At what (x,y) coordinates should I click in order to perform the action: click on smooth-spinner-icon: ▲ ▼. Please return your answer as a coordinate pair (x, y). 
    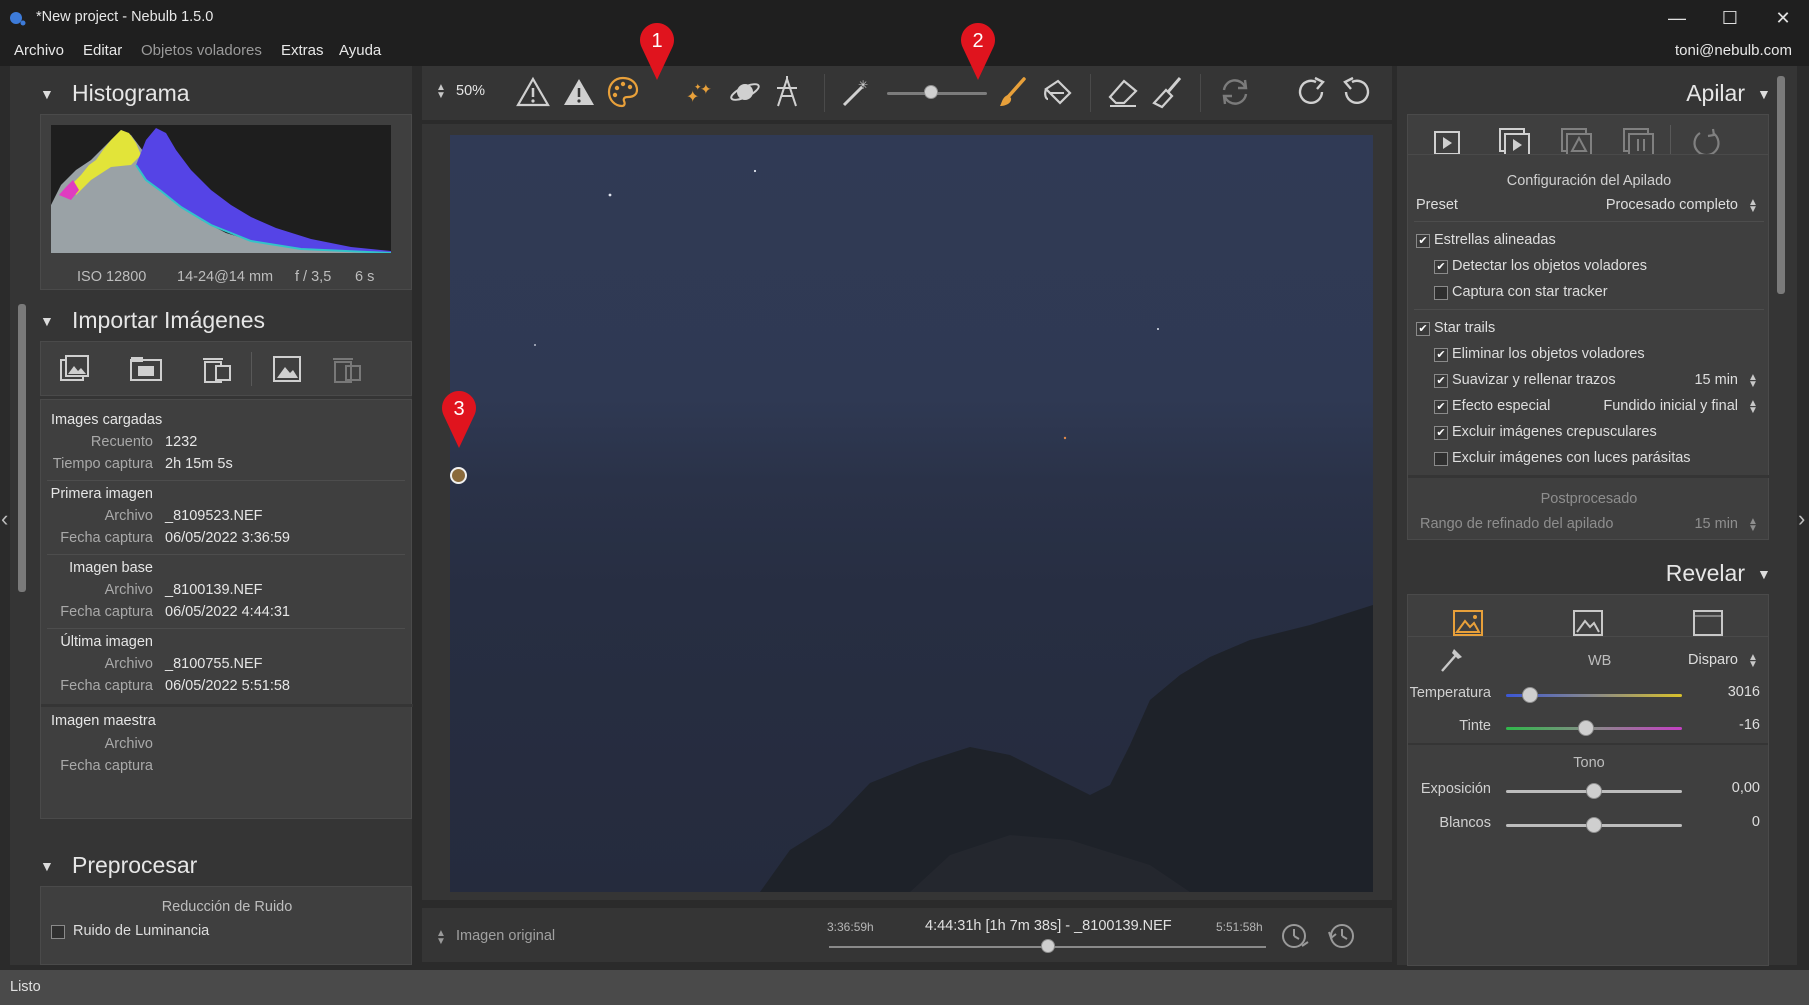
    Looking at the image, I should click on (1753, 381).